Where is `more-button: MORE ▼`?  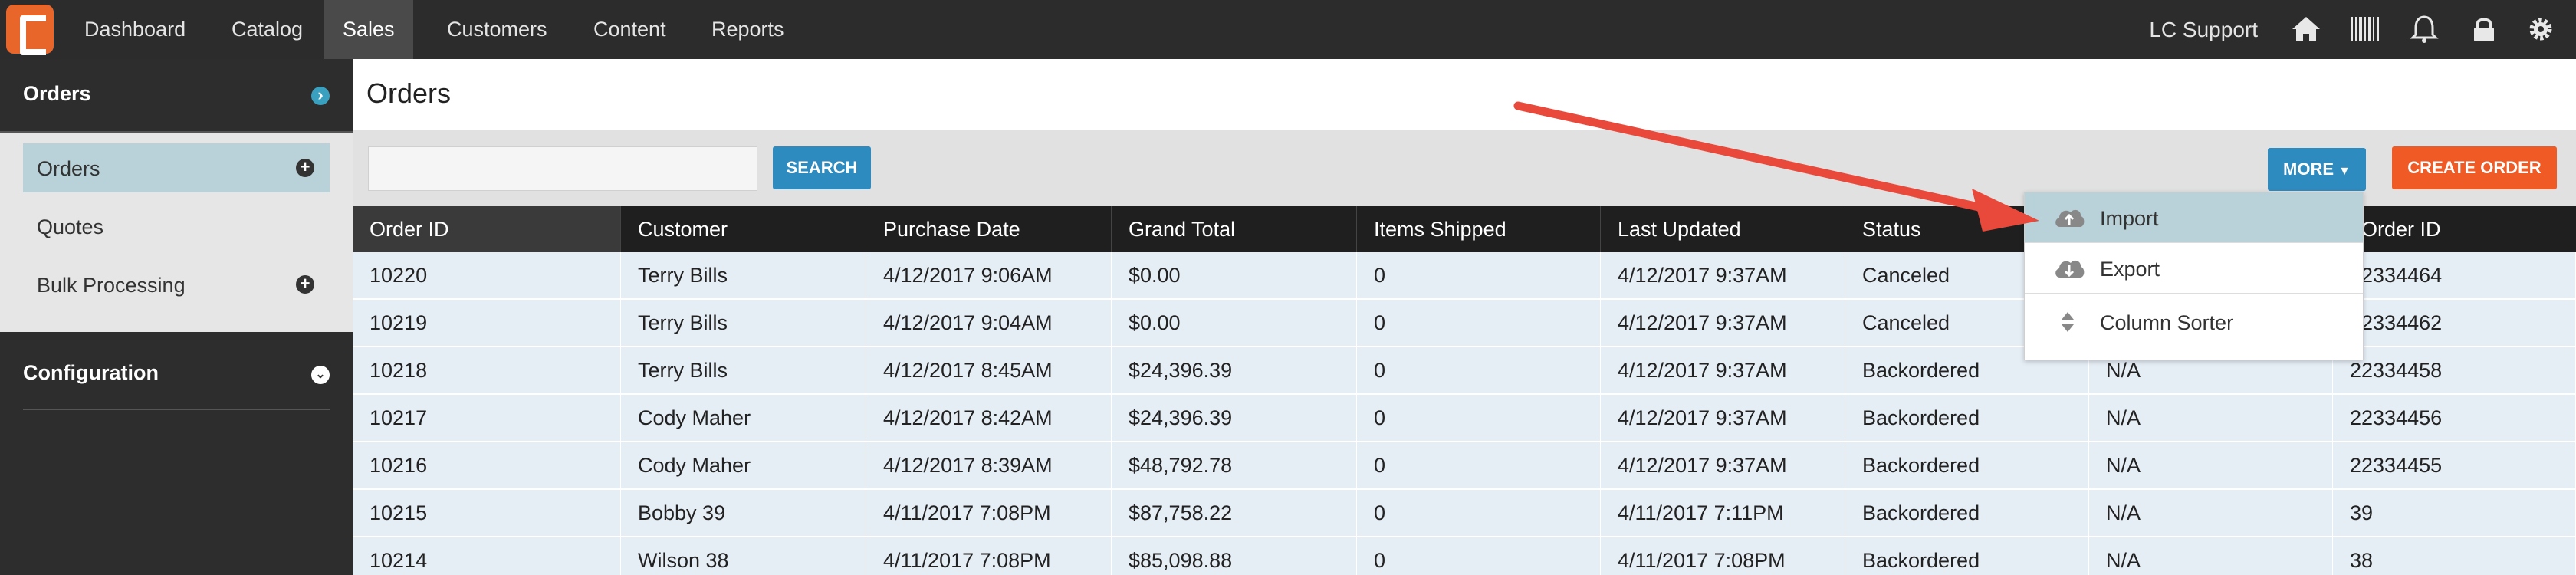
more-button: MORE ▼ is located at coordinates (2317, 169).